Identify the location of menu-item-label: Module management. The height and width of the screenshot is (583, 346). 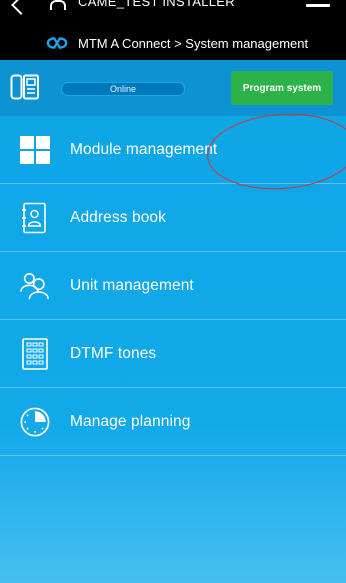
(144, 149).